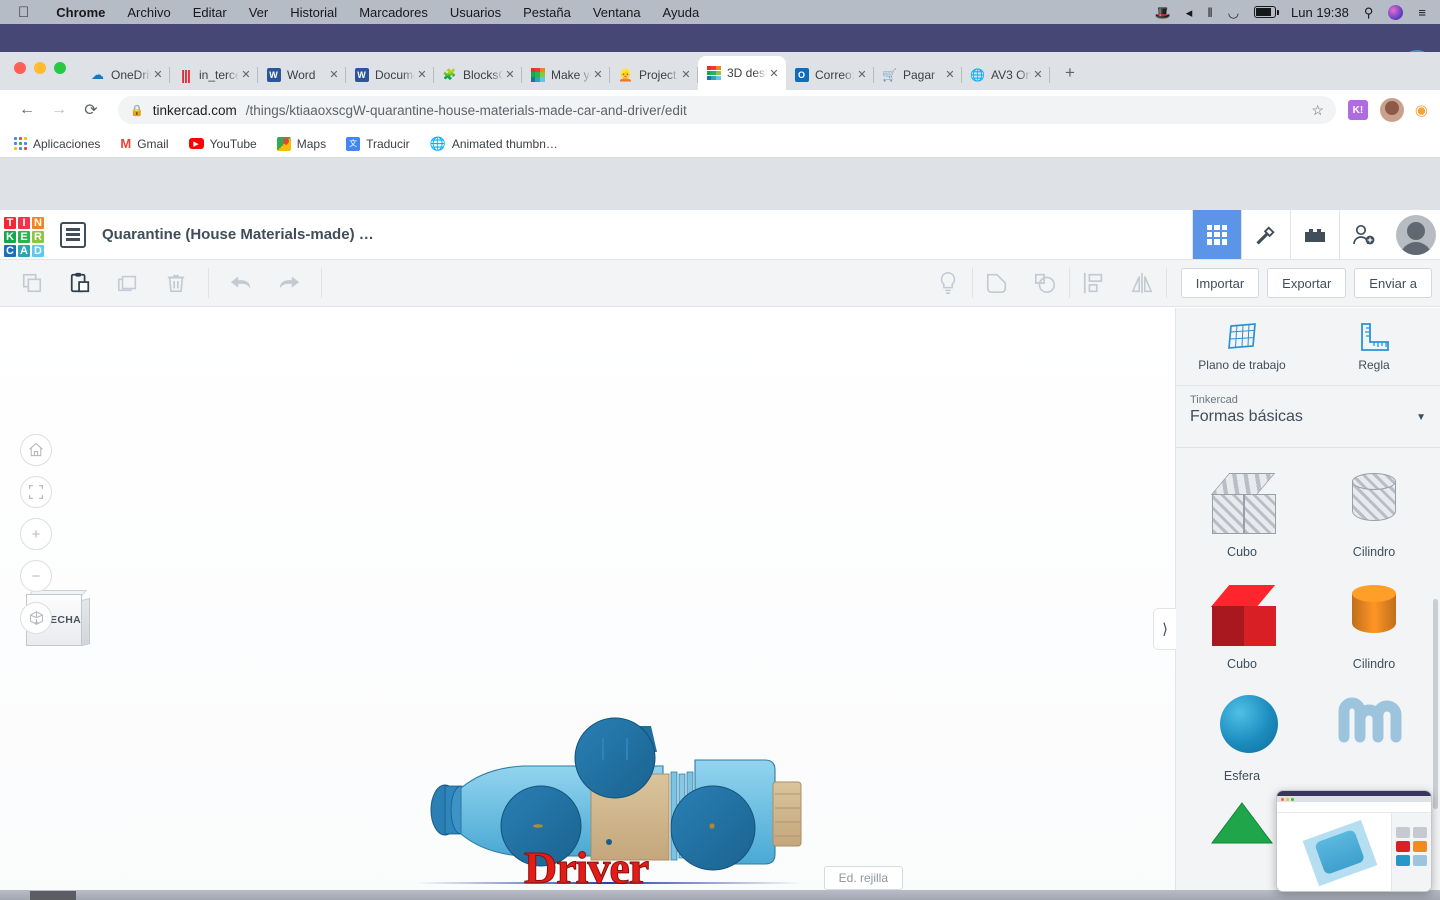 This screenshot has height=900, width=1440. What do you see at coordinates (478, 74) in the screenshot?
I see `browser-tab-4: 🧩 BlocksCA✕` at bounding box center [478, 74].